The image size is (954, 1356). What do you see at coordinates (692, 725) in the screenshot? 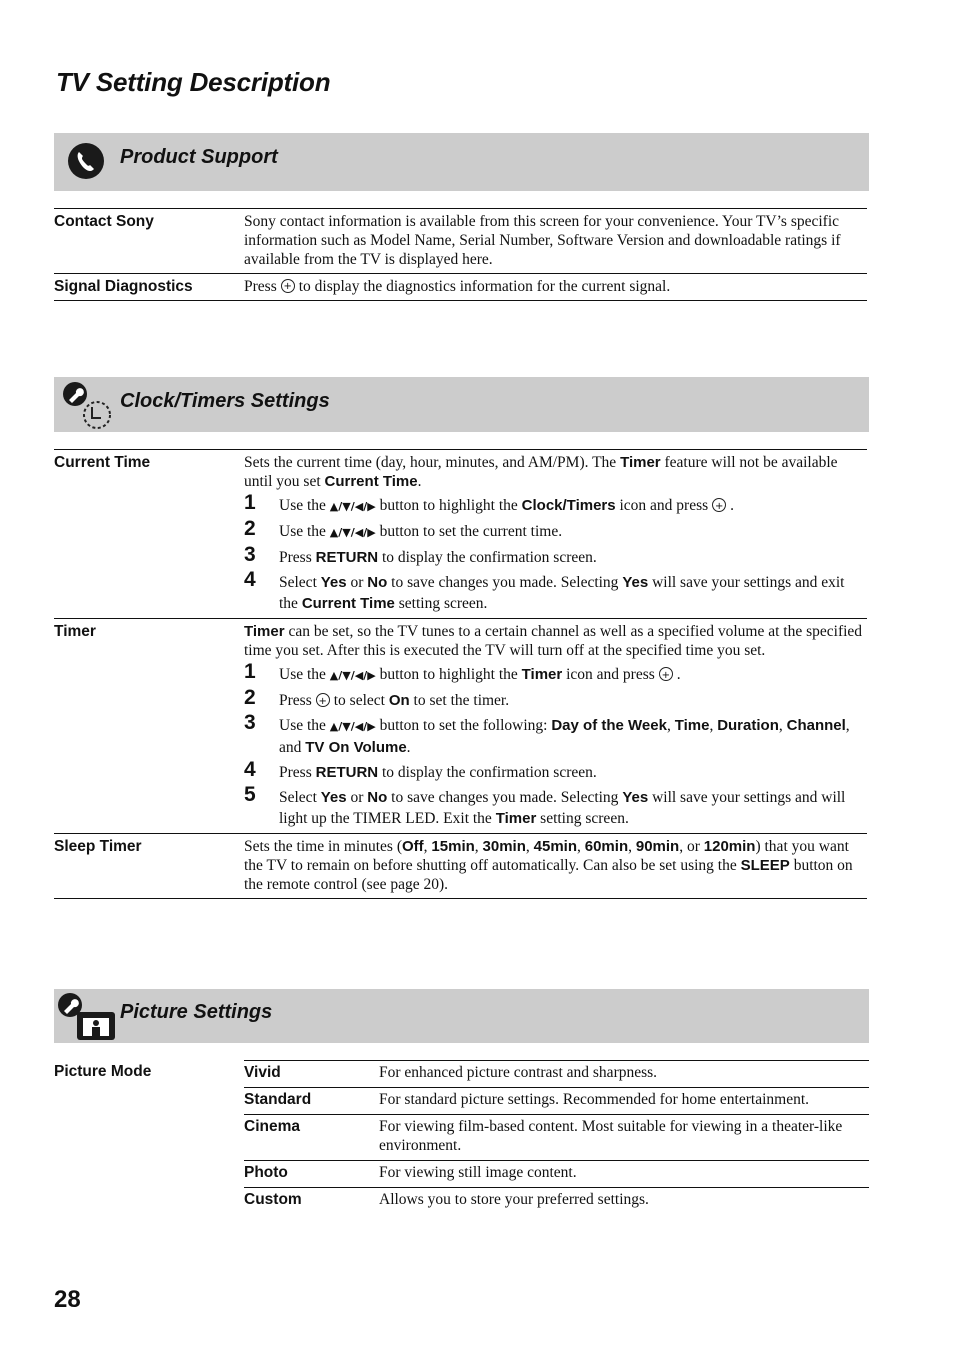
I see `bold-text: Time` at bounding box center [692, 725].